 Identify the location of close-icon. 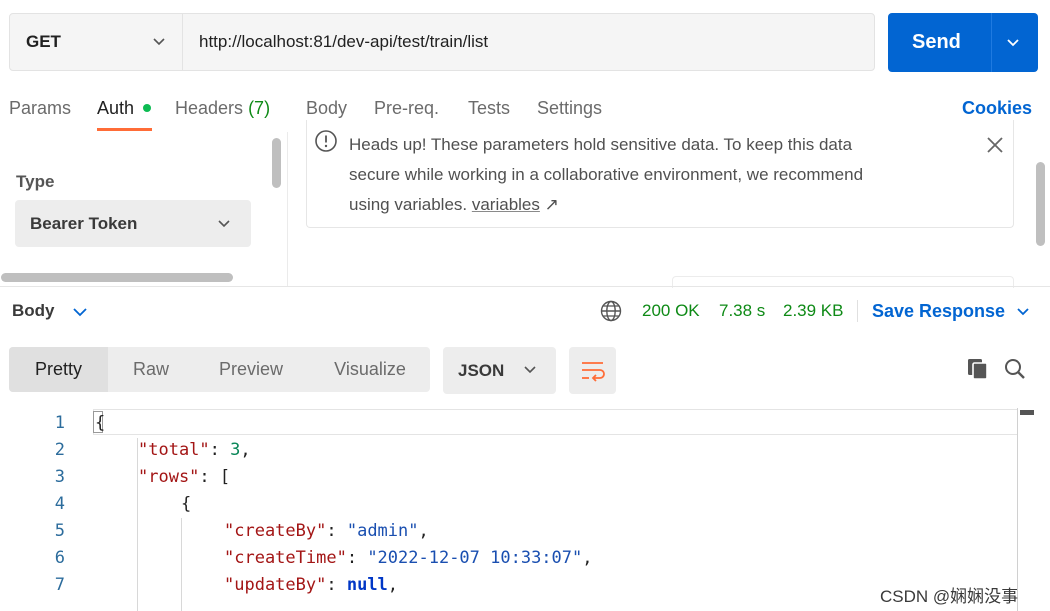
(995, 145).